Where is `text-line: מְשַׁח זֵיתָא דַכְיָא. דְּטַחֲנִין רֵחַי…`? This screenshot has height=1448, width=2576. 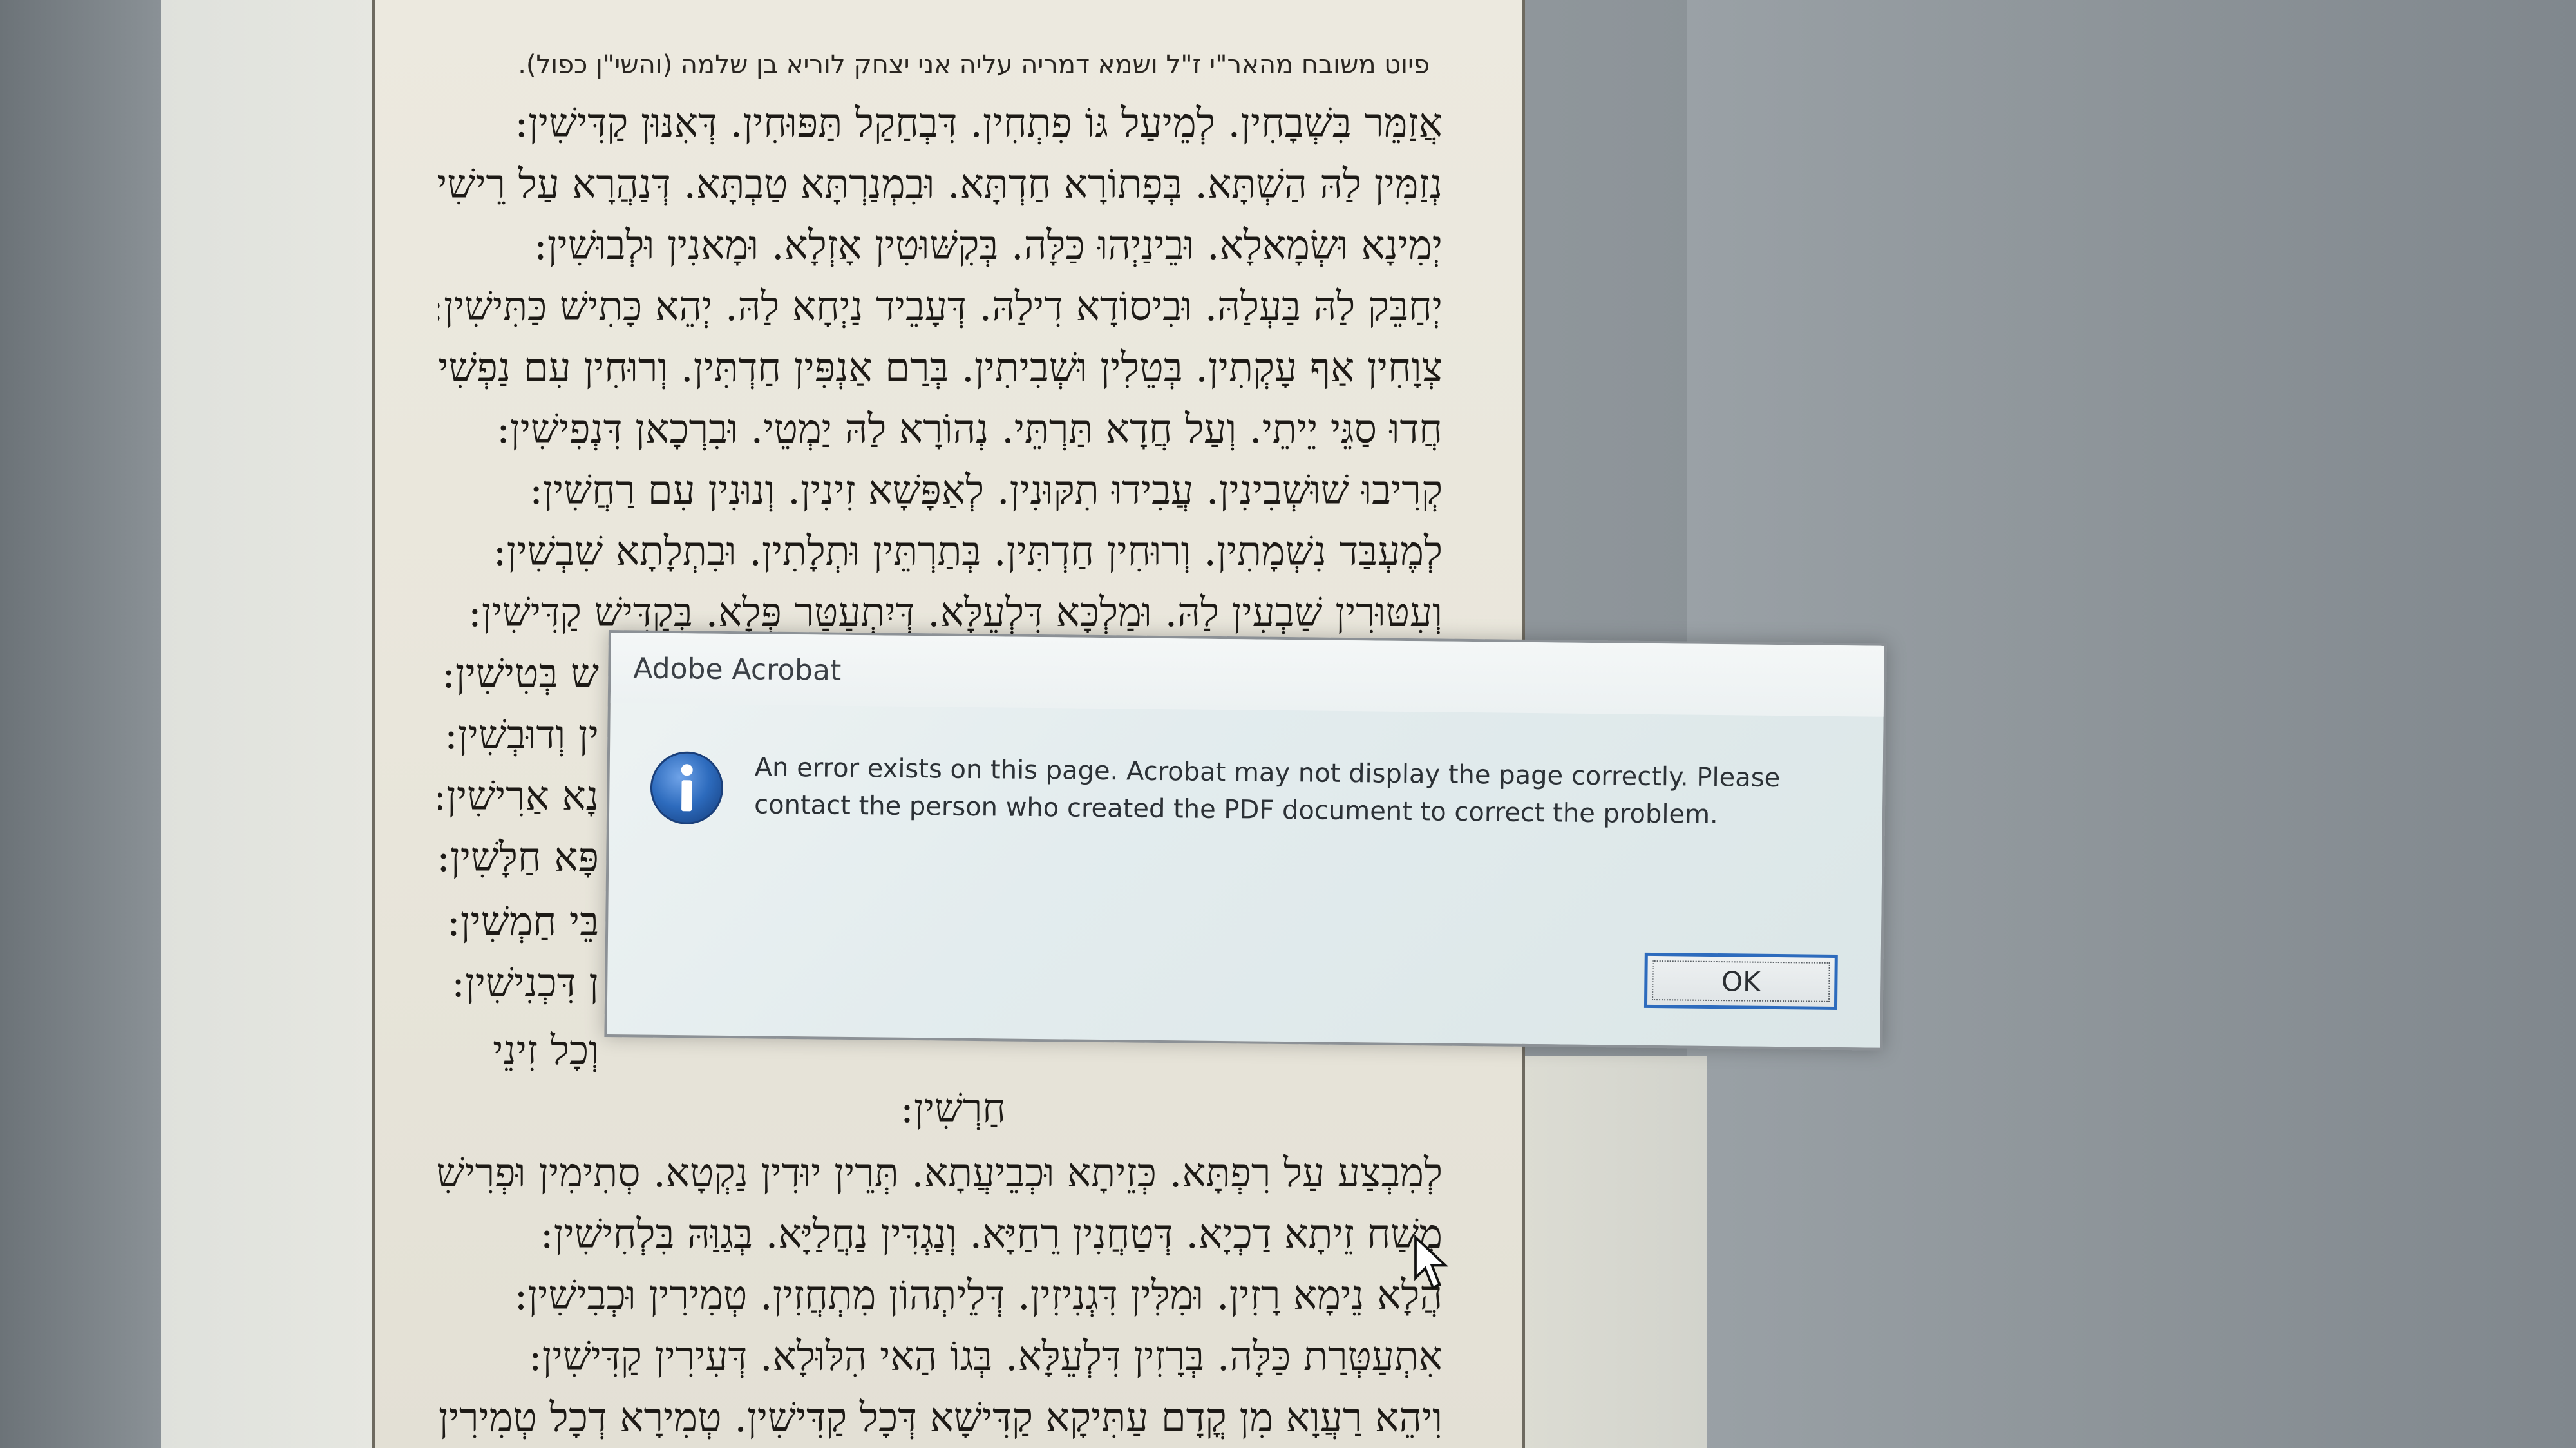 text-line: מְשַׁח זֵיתָא דַכְיָא. דְּטַחֲנִין רֵחַי… is located at coordinates (991, 1235).